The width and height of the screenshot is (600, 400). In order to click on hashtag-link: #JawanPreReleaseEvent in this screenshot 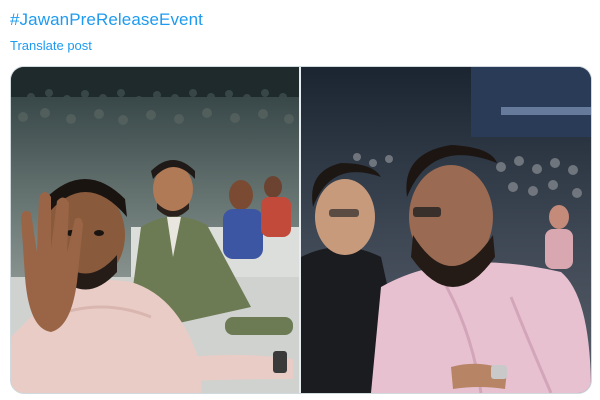, I will do `click(106, 20)`.